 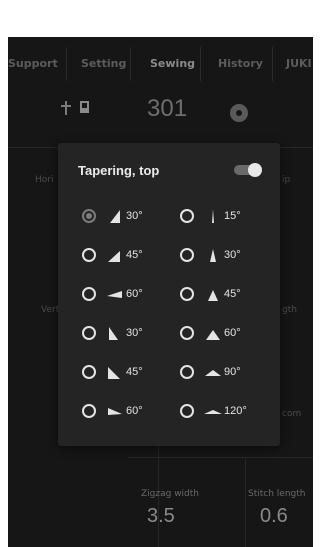 I want to click on tab-sewing: Sewing, so click(x=172, y=63).